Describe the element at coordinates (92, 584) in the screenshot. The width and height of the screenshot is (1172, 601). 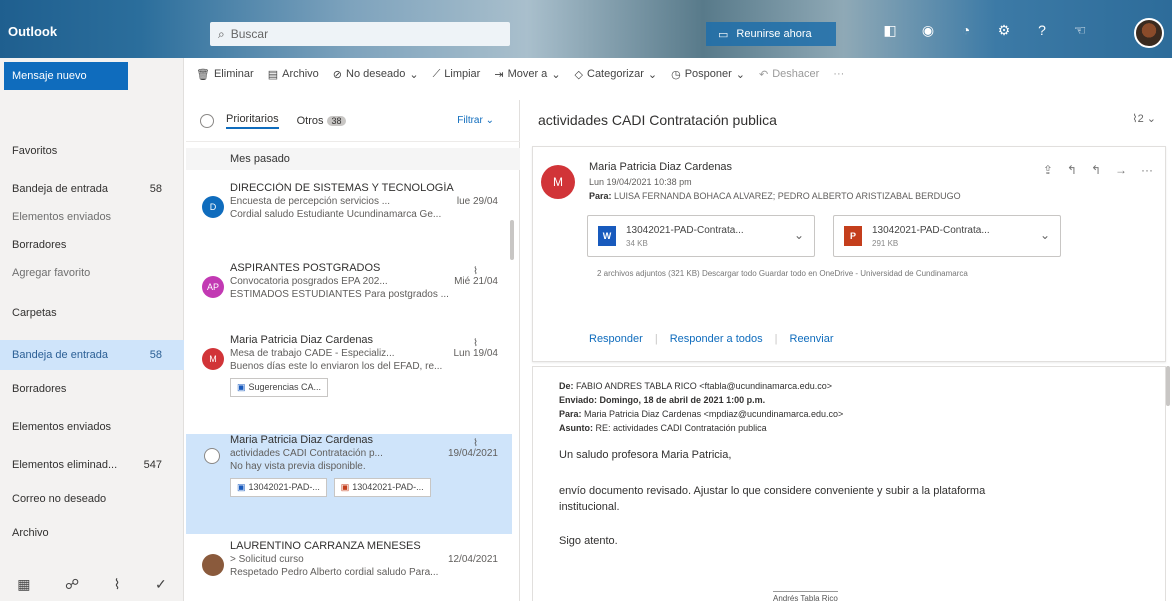
I see `app-switcher: ▦ ☍ ⌇ ✓` at that location.